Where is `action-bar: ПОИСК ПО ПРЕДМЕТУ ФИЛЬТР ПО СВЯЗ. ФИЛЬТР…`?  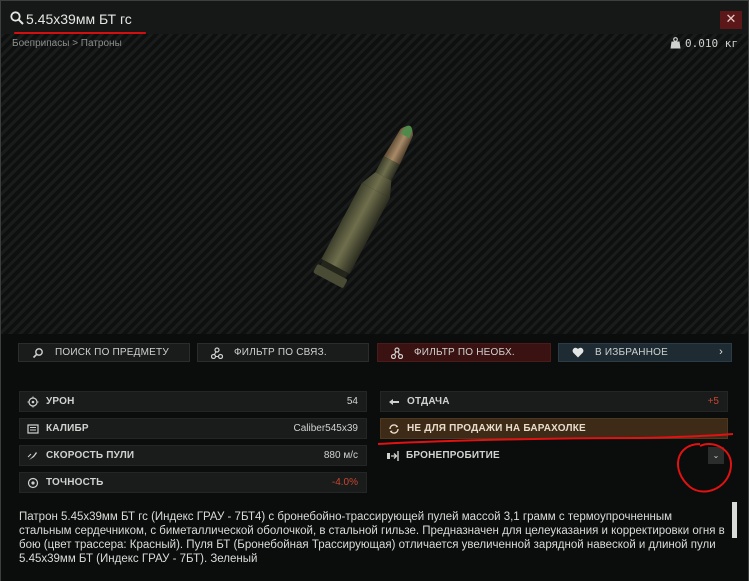 action-bar: ПОИСК ПО ПРЕДМЕТУ ФИЛЬТР ПО СВЯЗ. ФИЛЬТР… is located at coordinates (374, 360).